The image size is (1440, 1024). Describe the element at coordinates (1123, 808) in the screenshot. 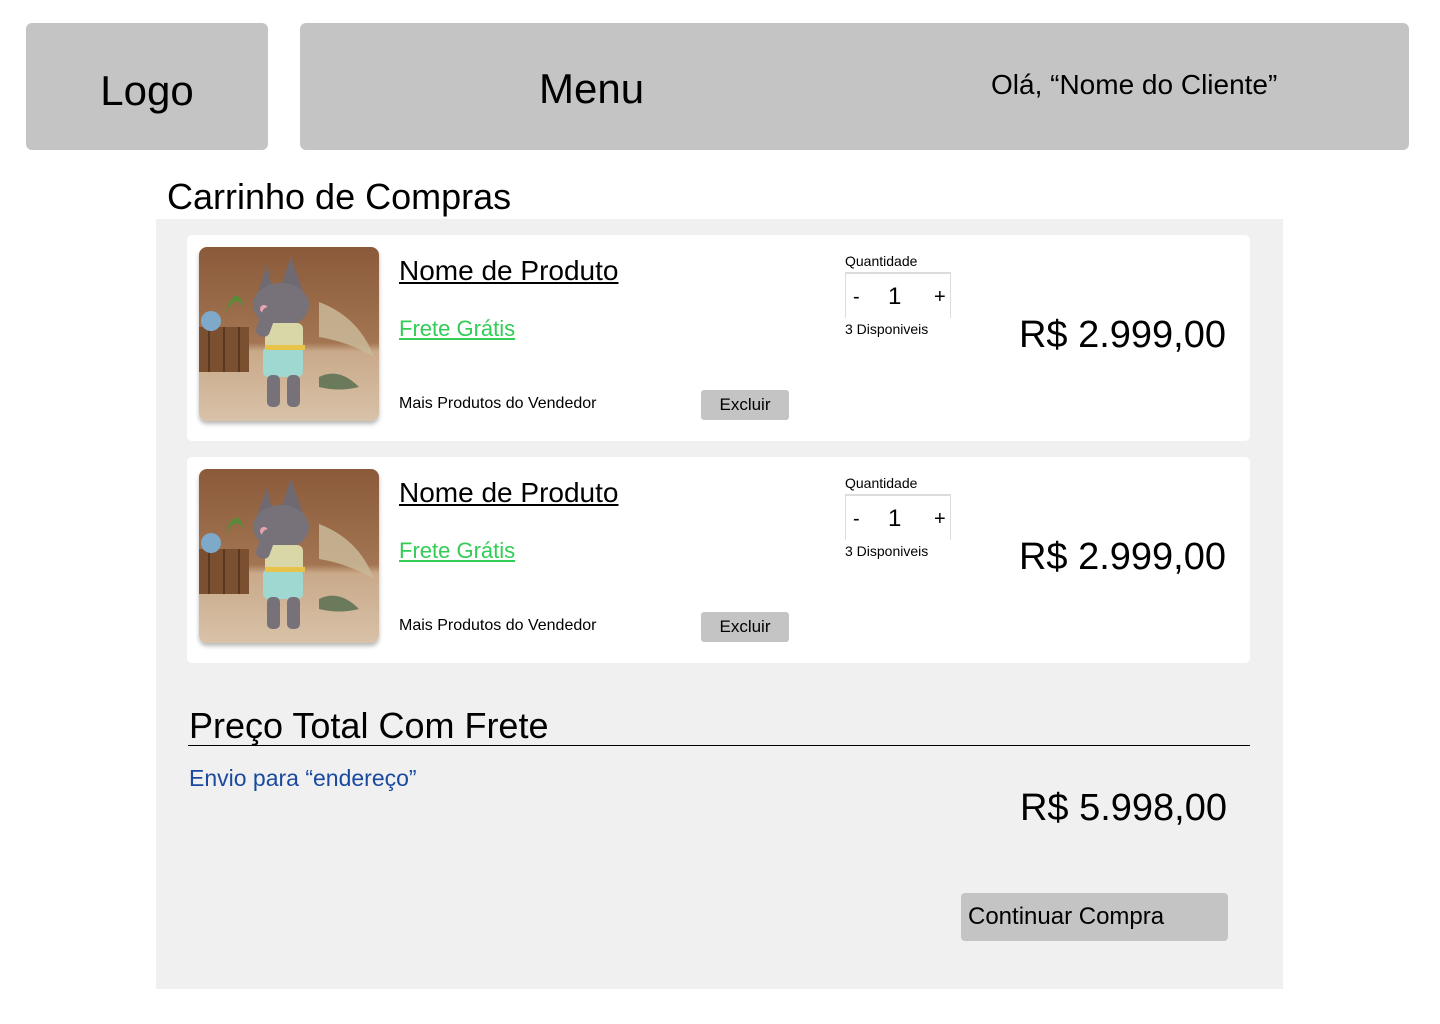

I see `total-price: R$ 5.998,00` at that location.